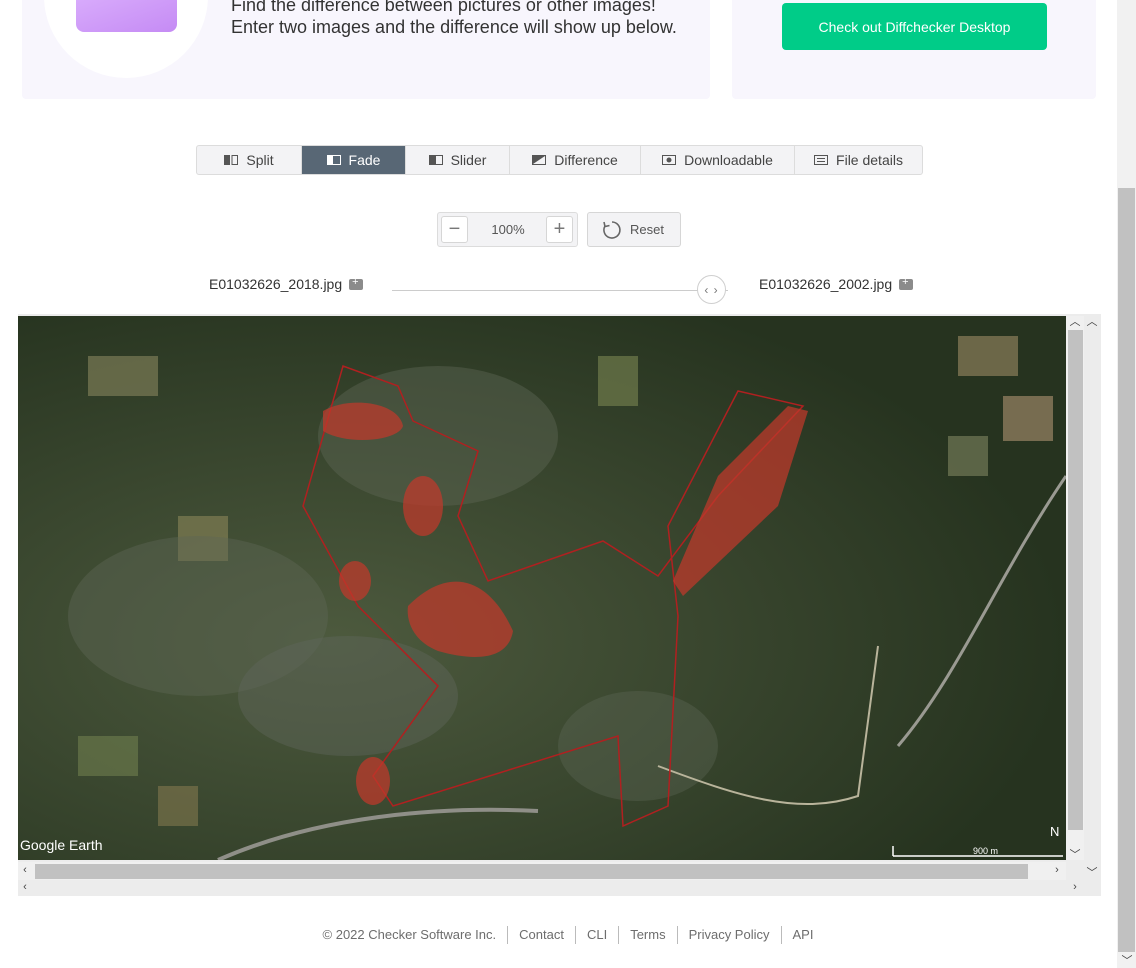 The width and height of the screenshot is (1136, 968). I want to click on split-icon, so click(231, 160).